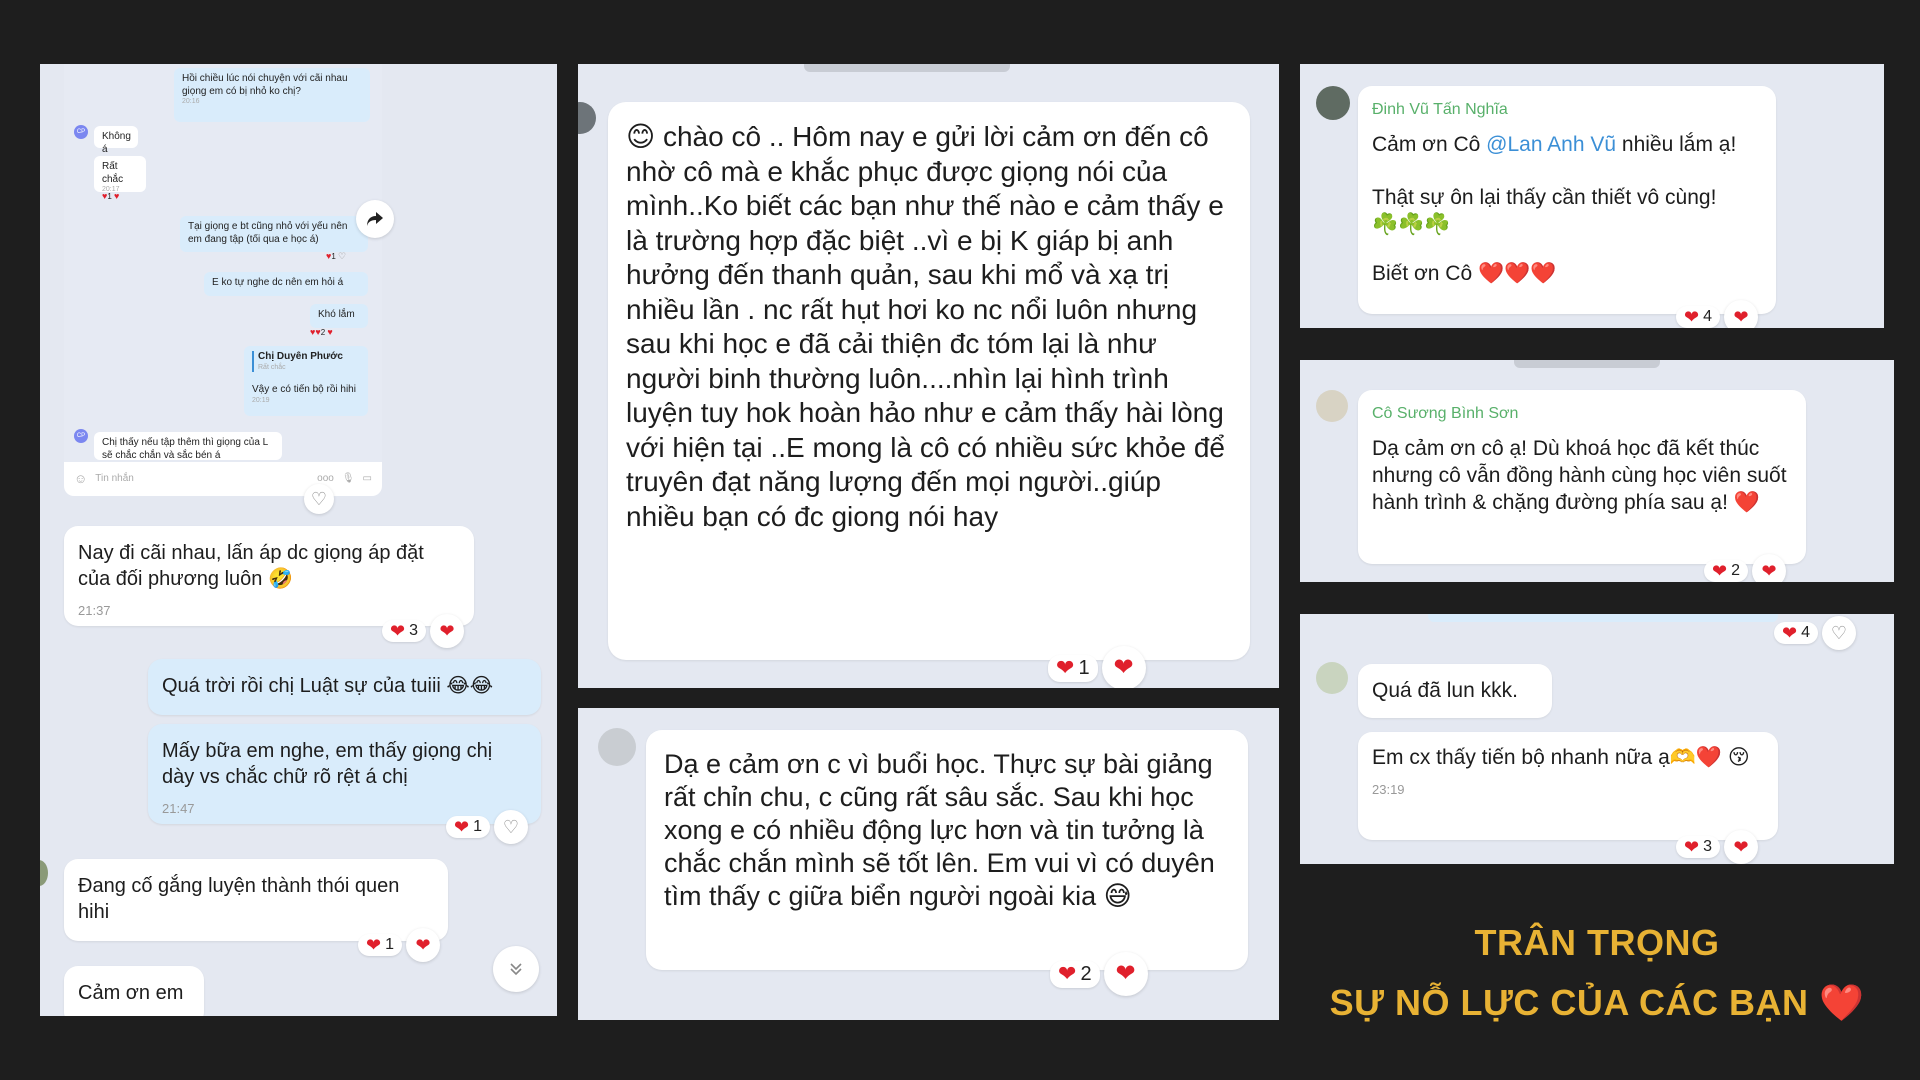  I want to click on mini-message-text: Vậy e có tiến bộ rồi hihi, so click(304, 390).